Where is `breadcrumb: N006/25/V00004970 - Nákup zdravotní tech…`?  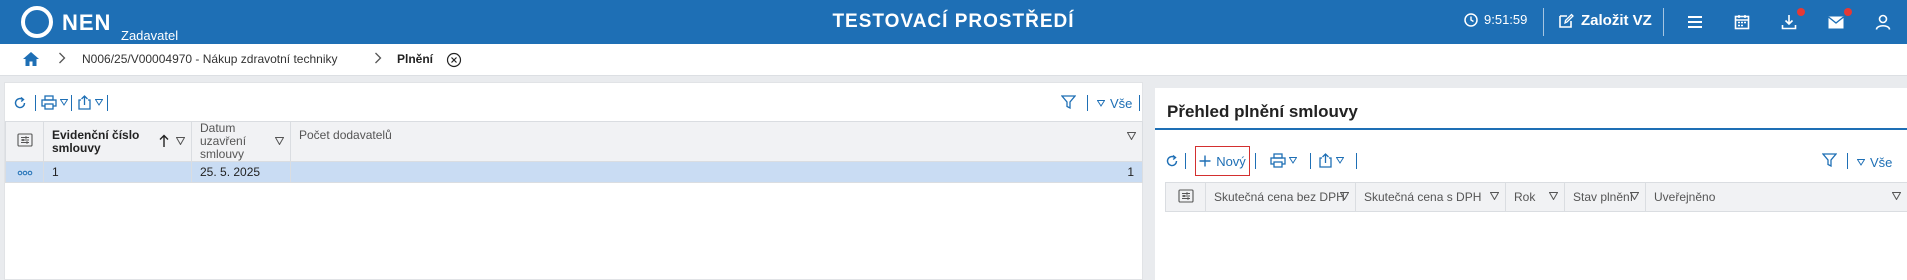
breadcrumb: N006/25/V00004970 - Nákup zdravotní tech… is located at coordinates (953, 60).